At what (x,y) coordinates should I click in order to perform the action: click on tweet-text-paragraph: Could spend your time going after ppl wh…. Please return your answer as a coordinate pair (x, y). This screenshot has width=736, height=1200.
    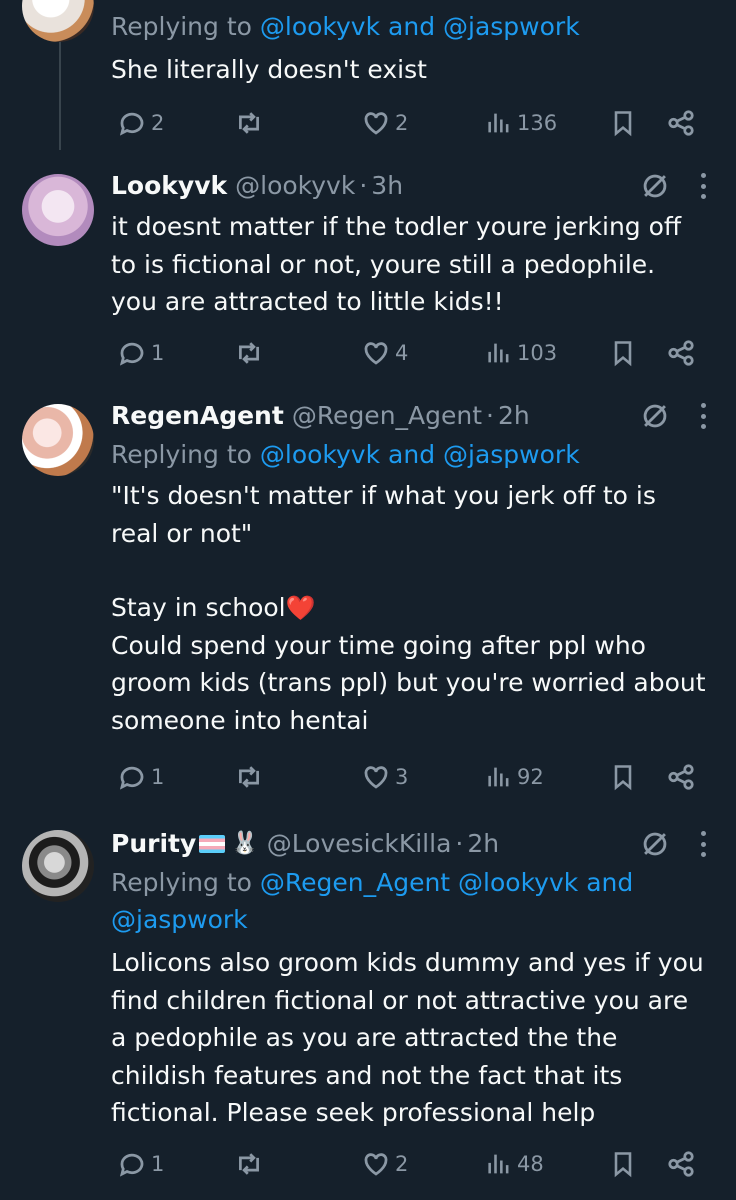
    Looking at the image, I should click on (412, 682).